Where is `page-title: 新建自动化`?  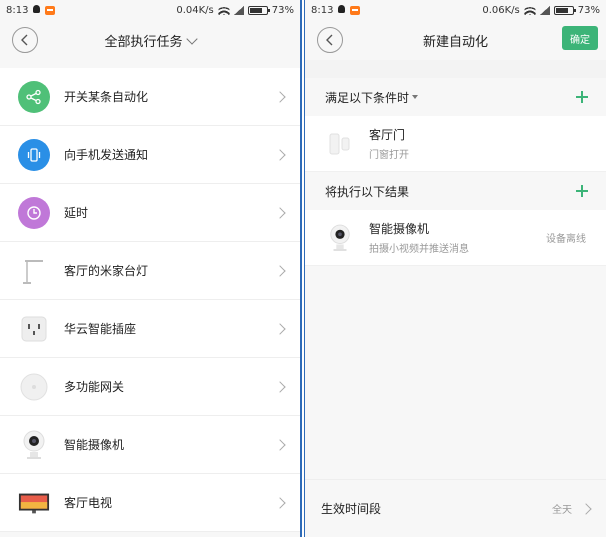
page-title: 新建自动化 is located at coordinates (455, 42).